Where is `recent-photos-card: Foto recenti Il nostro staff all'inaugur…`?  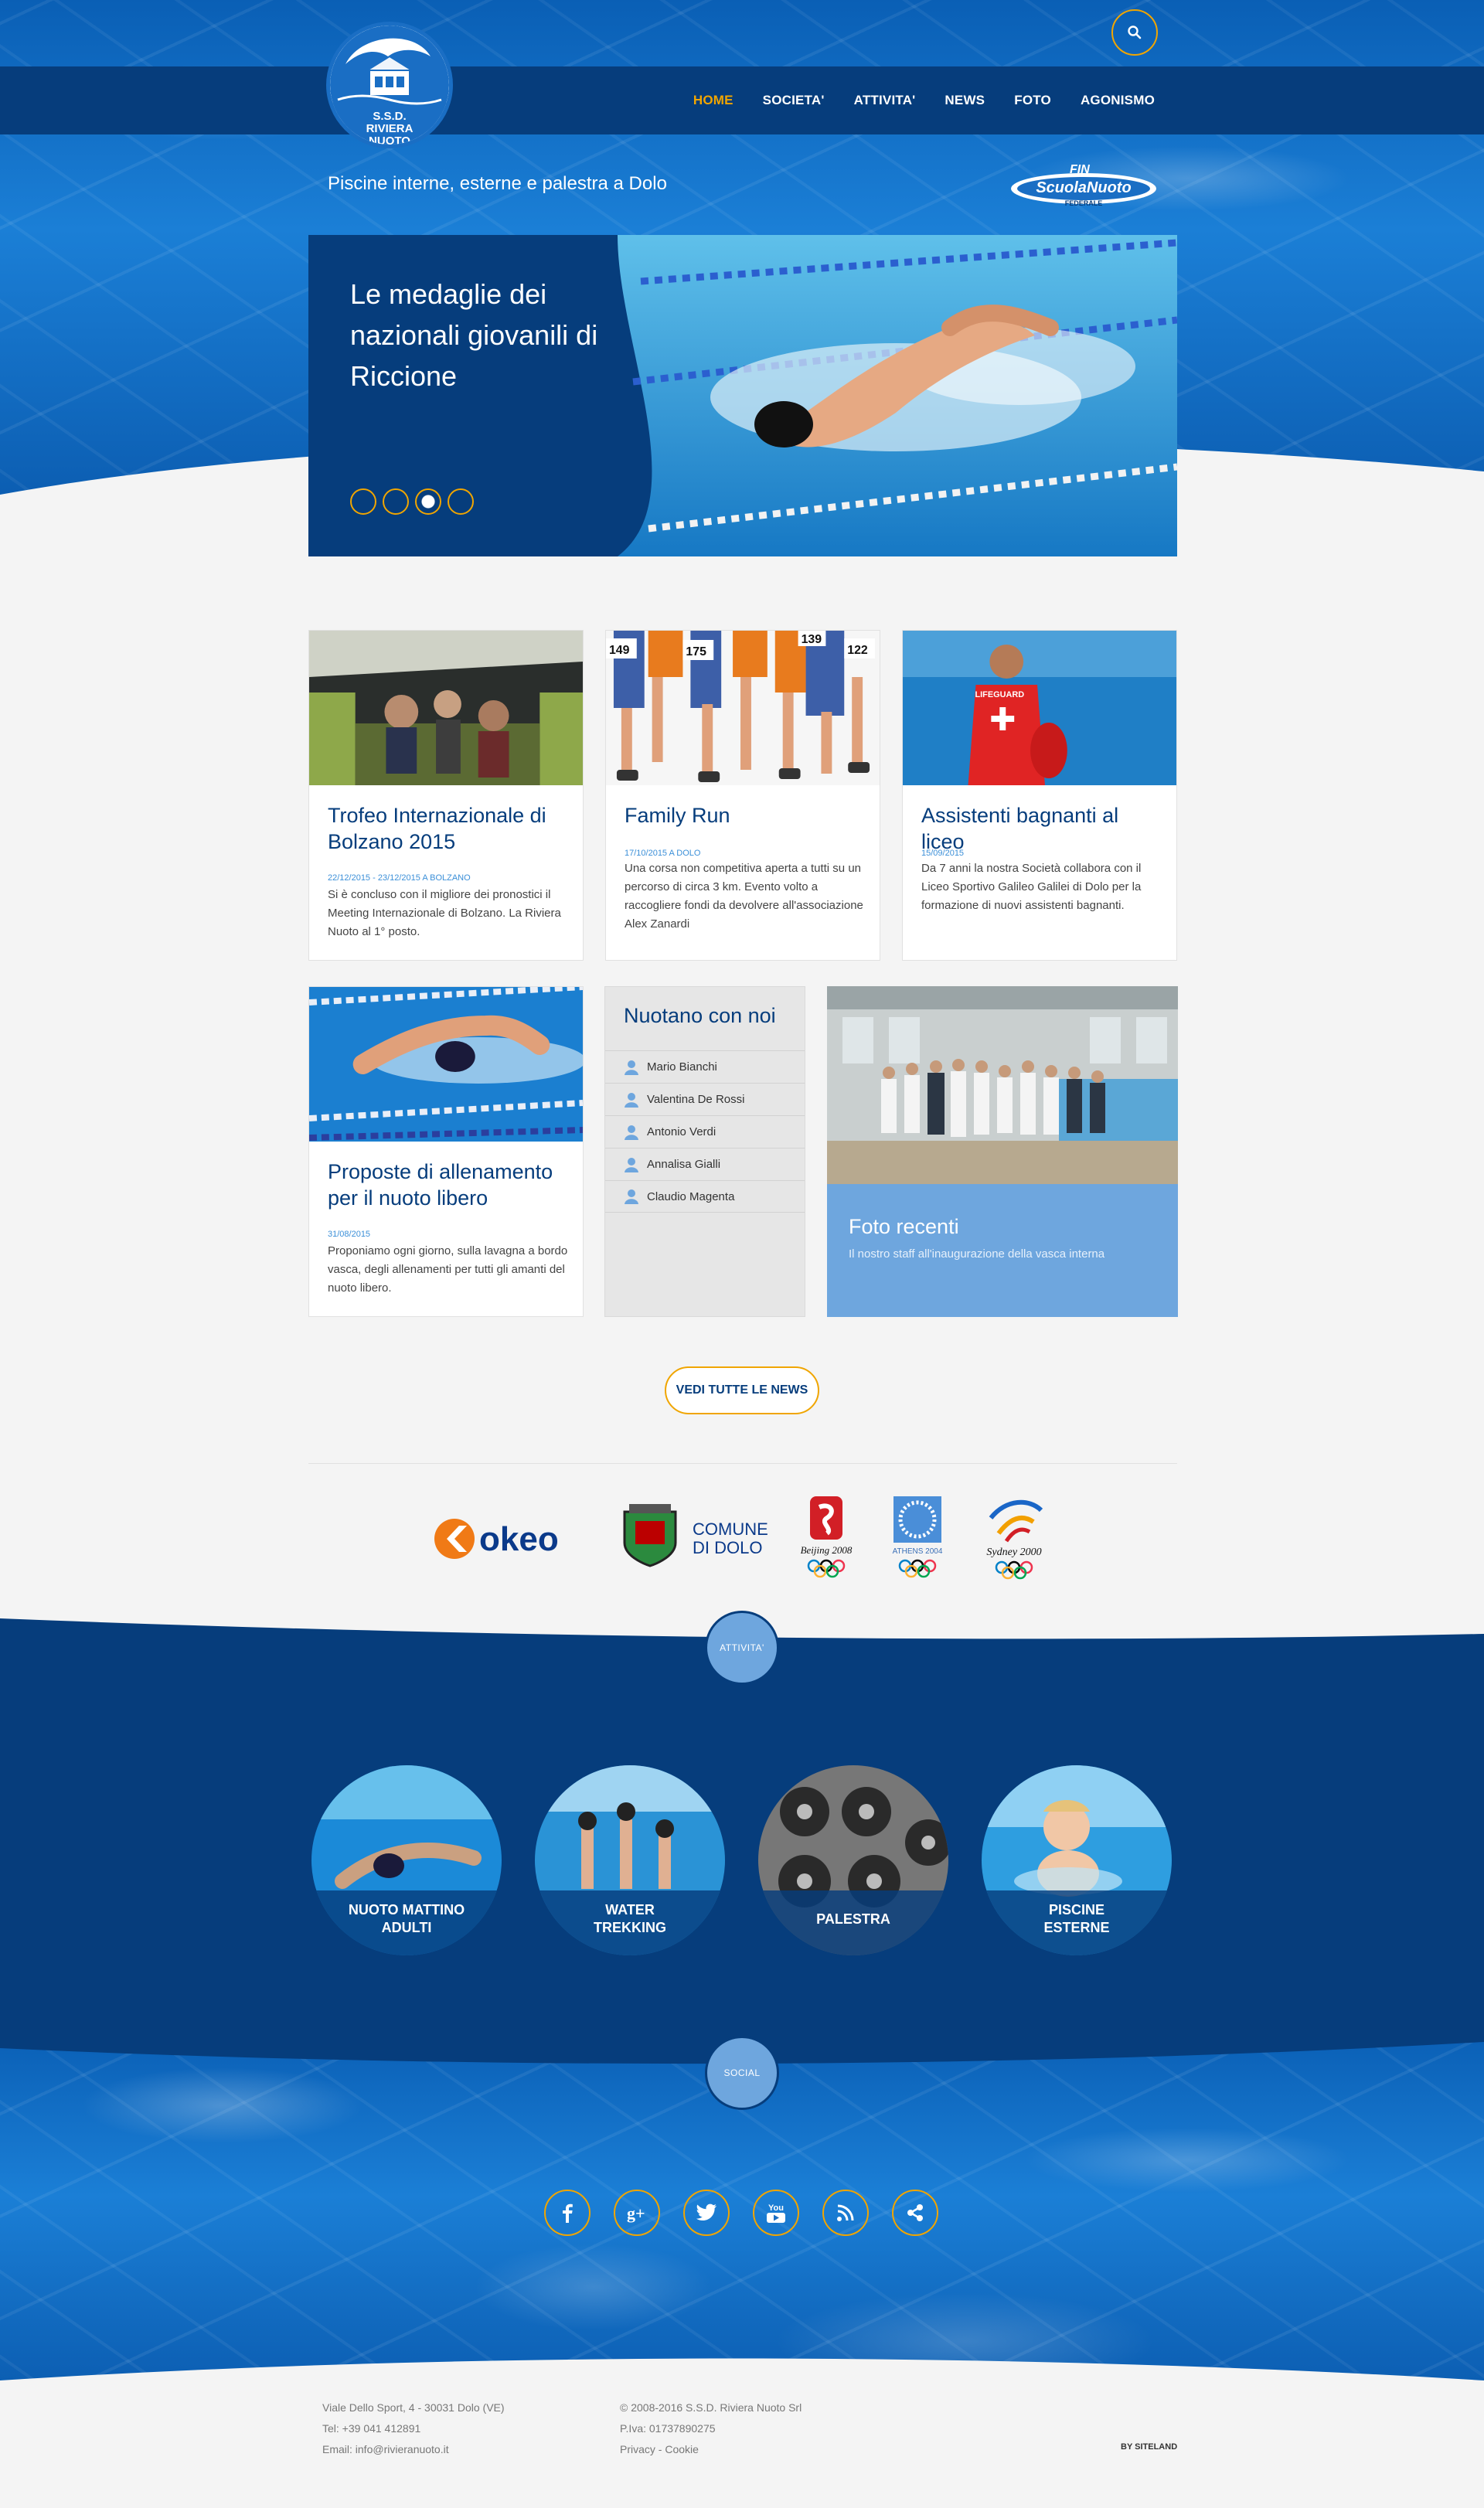 recent-photos-card: Foto recenti Il nostro staff all'inaugur… is located at coordinates (1002, 1151).